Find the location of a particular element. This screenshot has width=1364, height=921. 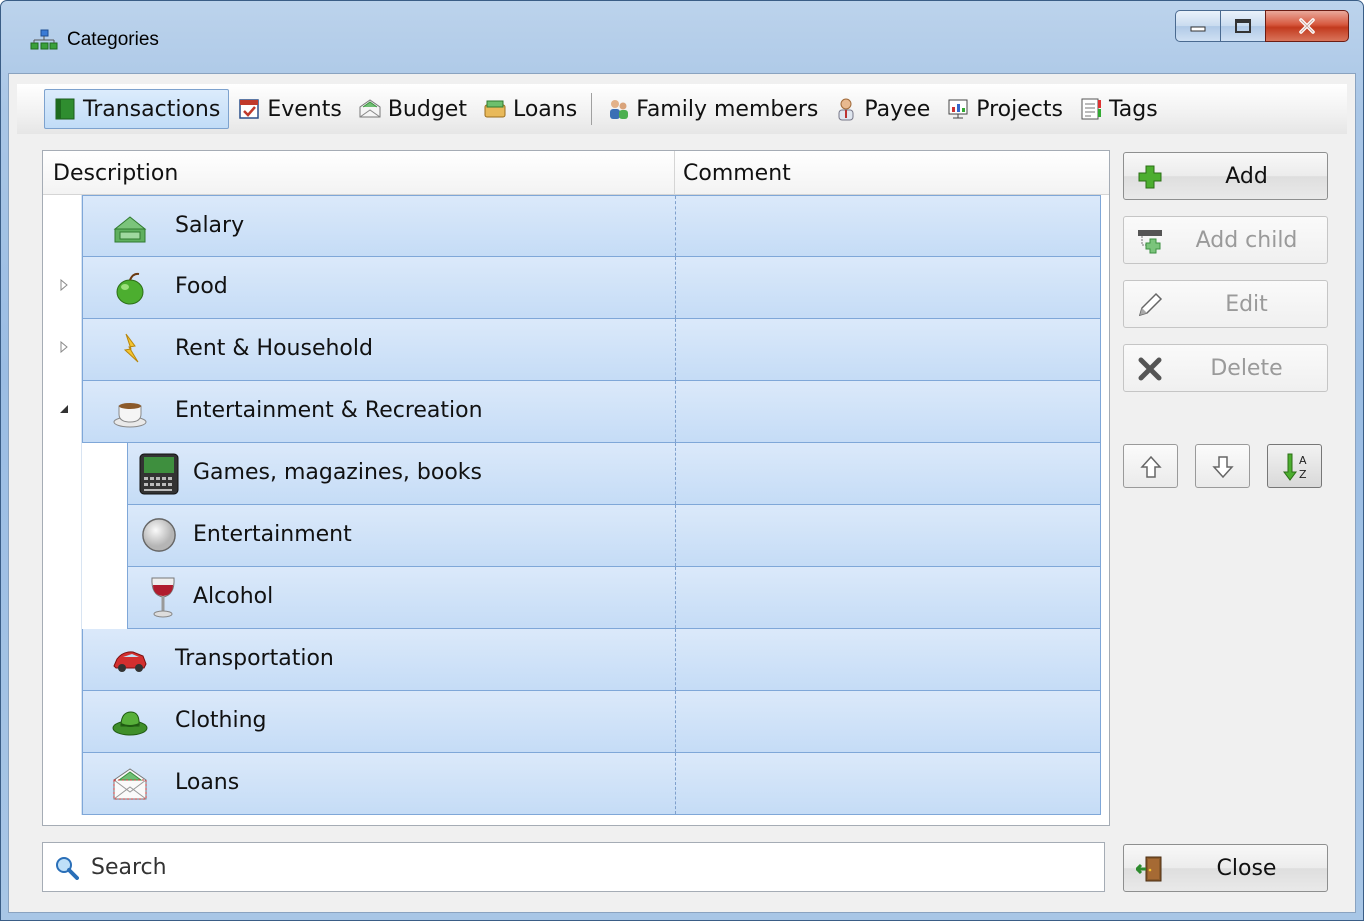

tab-label: Budget is located at coordinates (427, 109).